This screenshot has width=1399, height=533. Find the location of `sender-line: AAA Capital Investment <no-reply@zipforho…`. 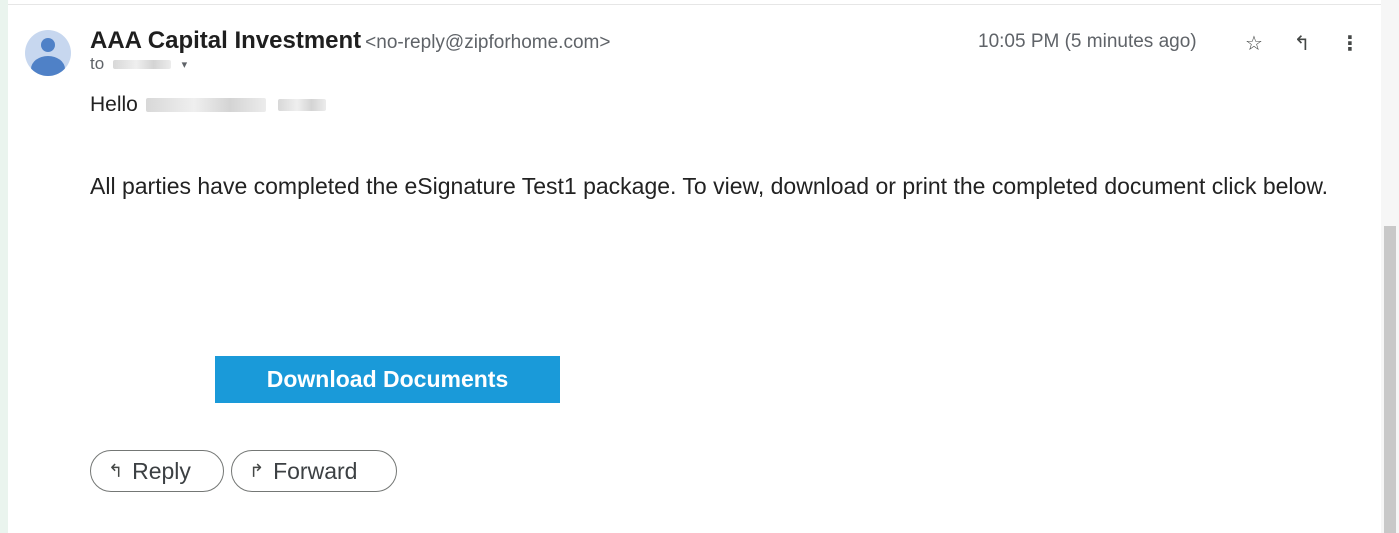

sender-line: AAA Capital Investment <no-reply@zipforho… is located at coordinates (350, 41).